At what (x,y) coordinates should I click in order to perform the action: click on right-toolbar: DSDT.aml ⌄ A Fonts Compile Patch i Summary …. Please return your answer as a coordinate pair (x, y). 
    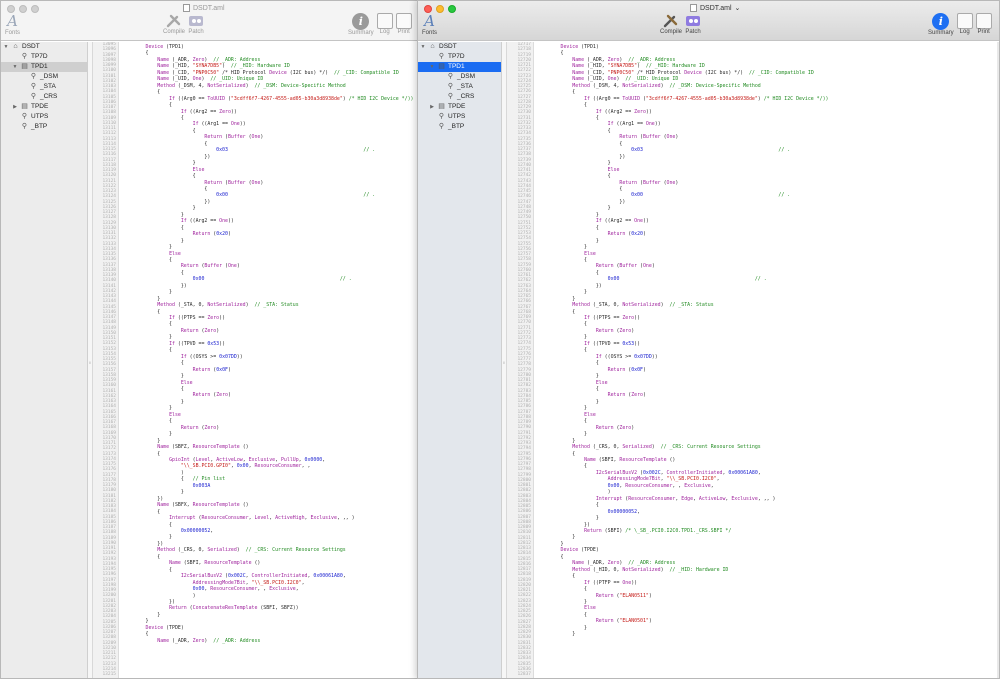
    Looking at the image, I should click on (708, 21).